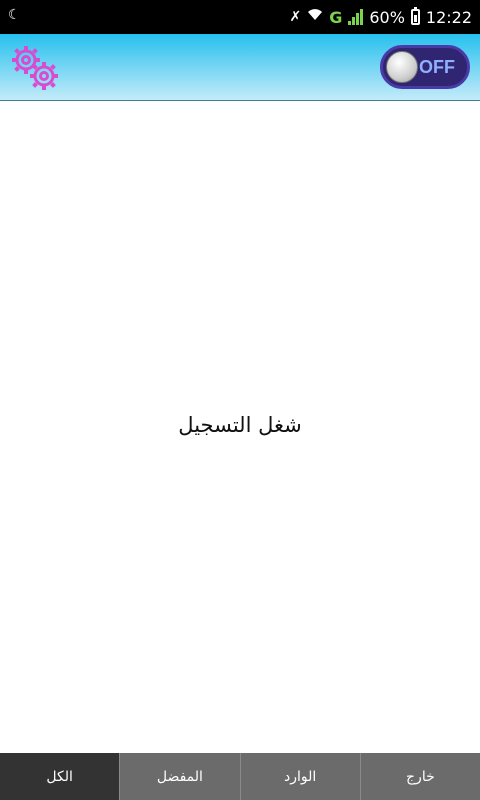  I want to click on tab-outgoing: خارج, so click(419, 776).